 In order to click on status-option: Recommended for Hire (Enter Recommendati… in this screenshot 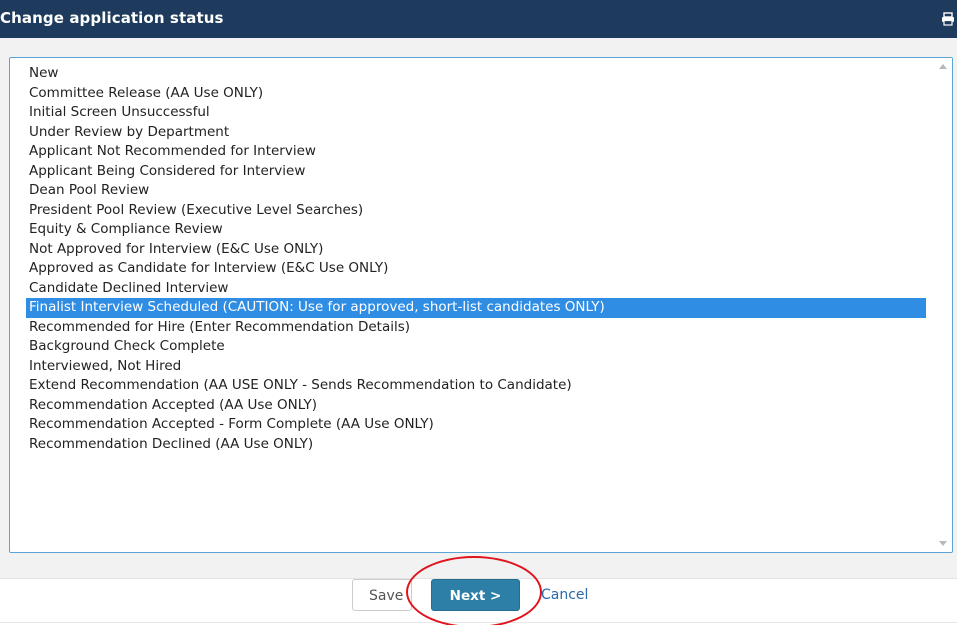, I will do `click(476, 328)`.